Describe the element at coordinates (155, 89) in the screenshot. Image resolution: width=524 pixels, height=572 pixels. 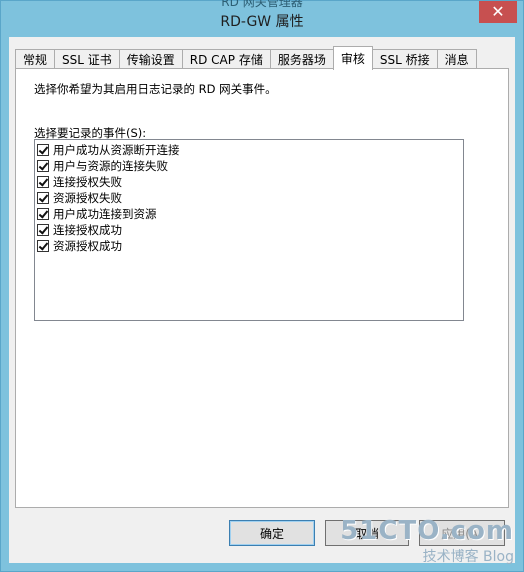
I see `auditing-description: 选择你希望为其启用日志记录的 RD 网关事件。` at that location.